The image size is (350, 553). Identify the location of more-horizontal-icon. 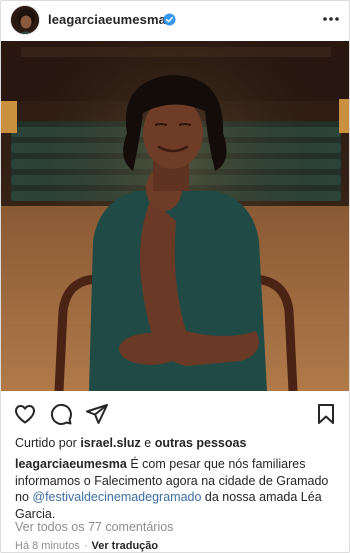
(331, 19).